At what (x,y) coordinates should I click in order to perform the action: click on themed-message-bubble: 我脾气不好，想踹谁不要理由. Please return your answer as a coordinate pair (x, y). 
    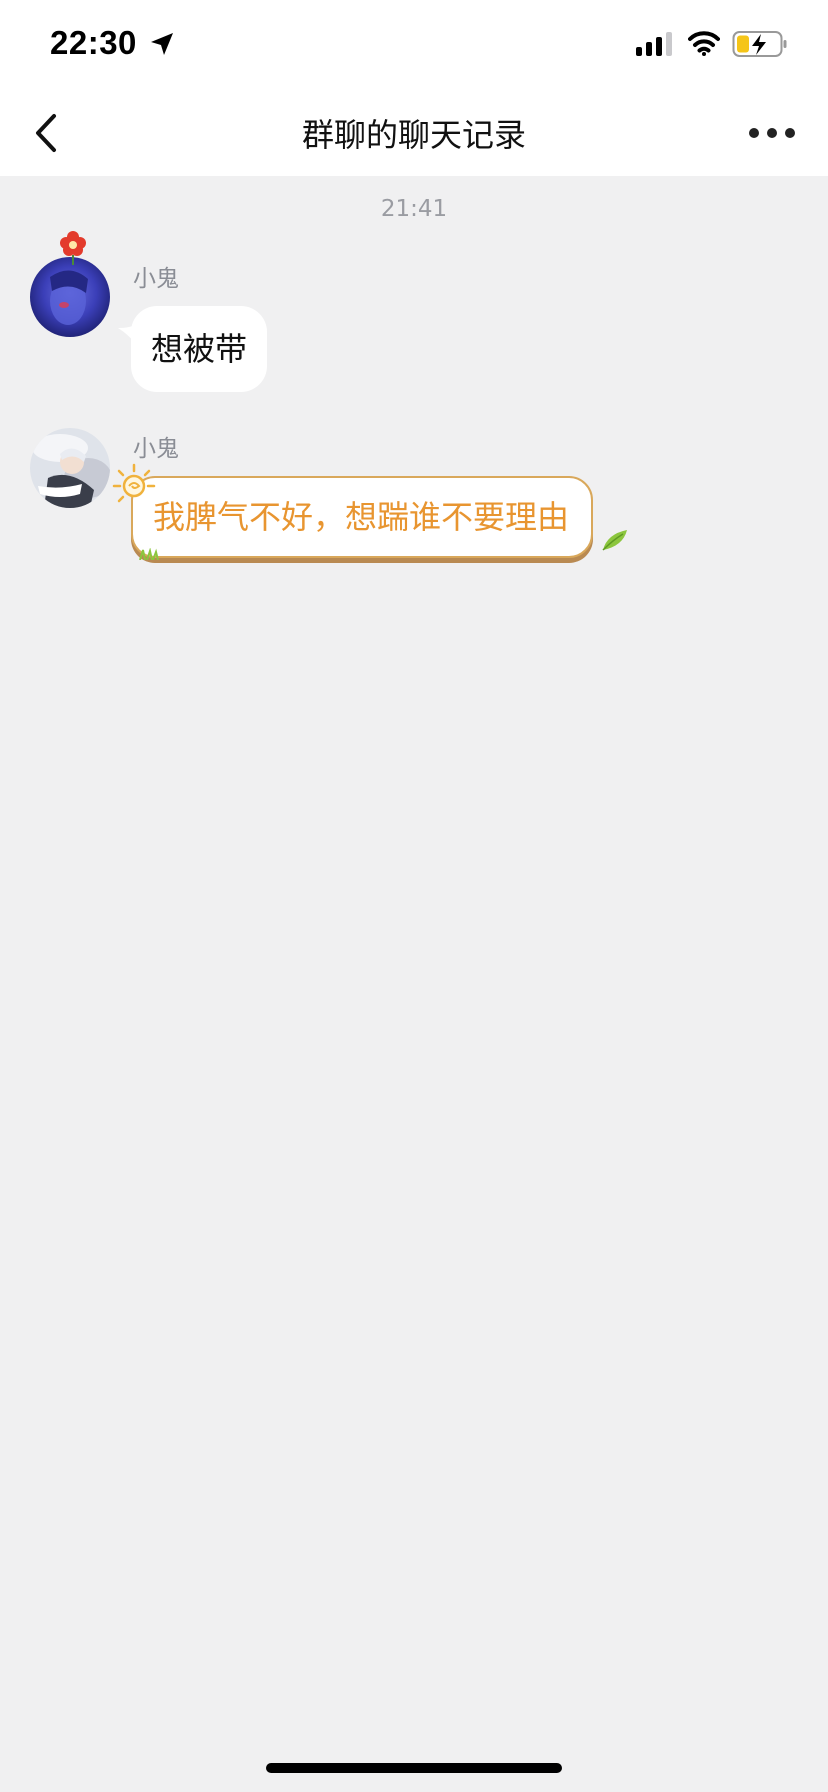
    Looking at the image, I should click on (362, 517).